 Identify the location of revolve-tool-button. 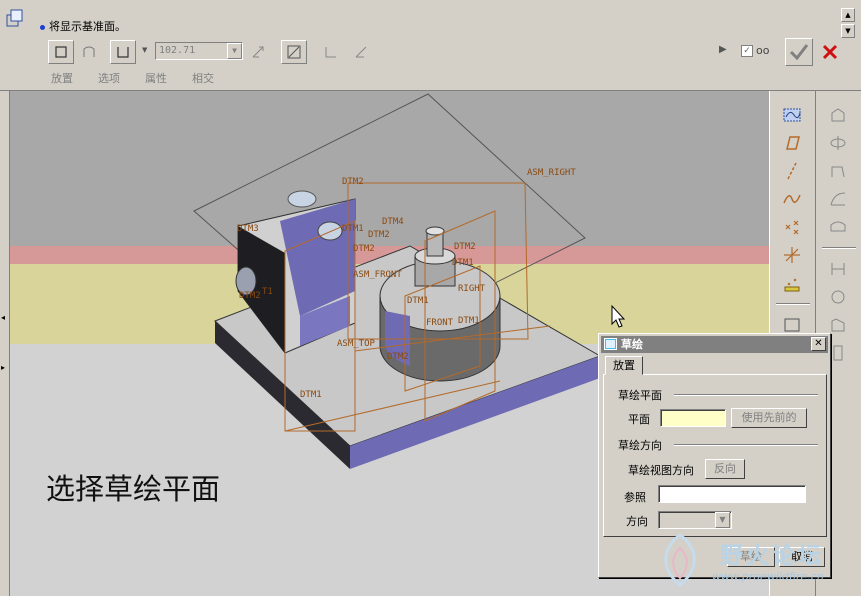
(838, 143).